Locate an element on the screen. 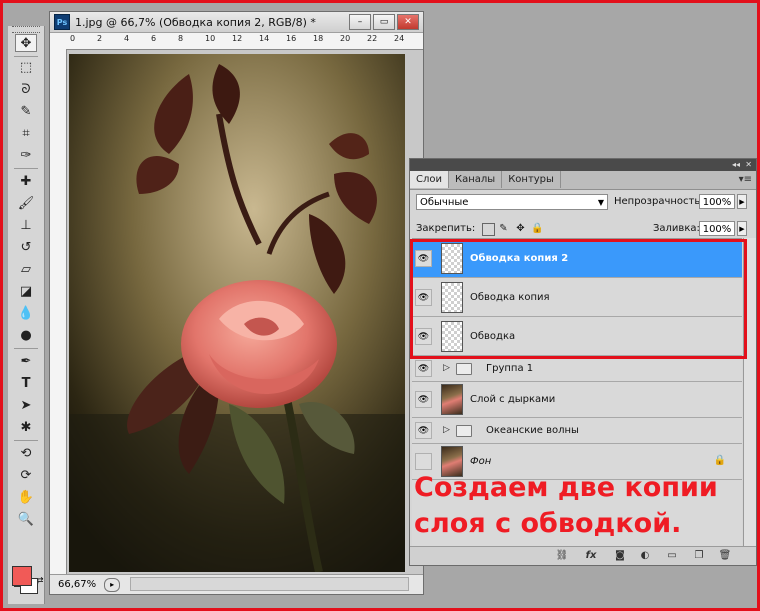 This screenshot has width=760, height=611. panel-close-icon: ✕ is located at coordinates (748, 164).